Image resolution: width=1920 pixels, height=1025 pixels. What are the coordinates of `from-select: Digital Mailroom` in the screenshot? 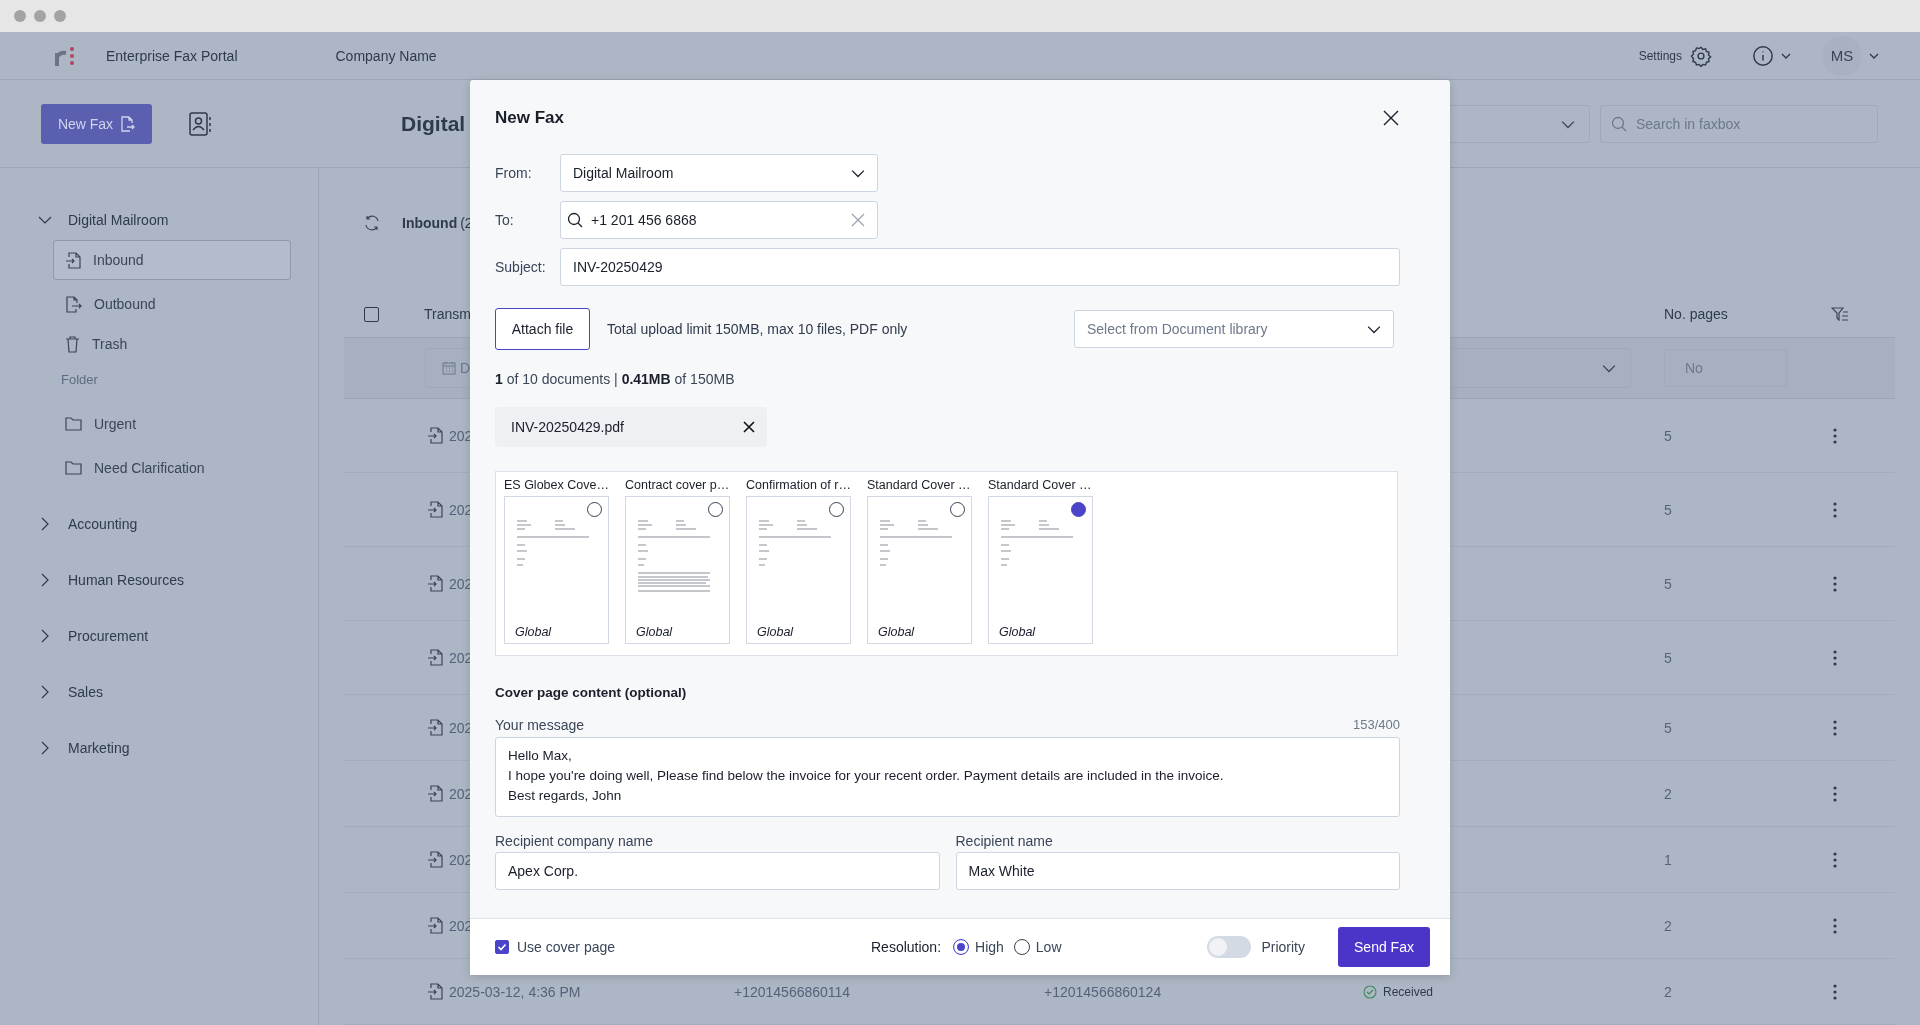 It's located at (719, 173).